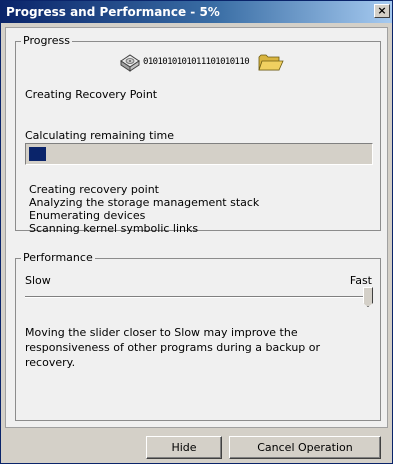  What do you see at coordinates (184, 447) in the screenshot?
I see `hide-button: Hide` at bounding box center [184, 447].